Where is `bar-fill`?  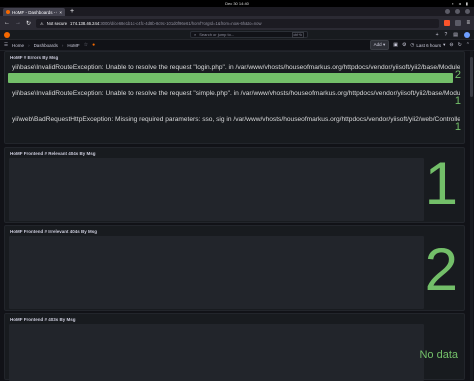
bar-fill is located at coordinates (230, 78).